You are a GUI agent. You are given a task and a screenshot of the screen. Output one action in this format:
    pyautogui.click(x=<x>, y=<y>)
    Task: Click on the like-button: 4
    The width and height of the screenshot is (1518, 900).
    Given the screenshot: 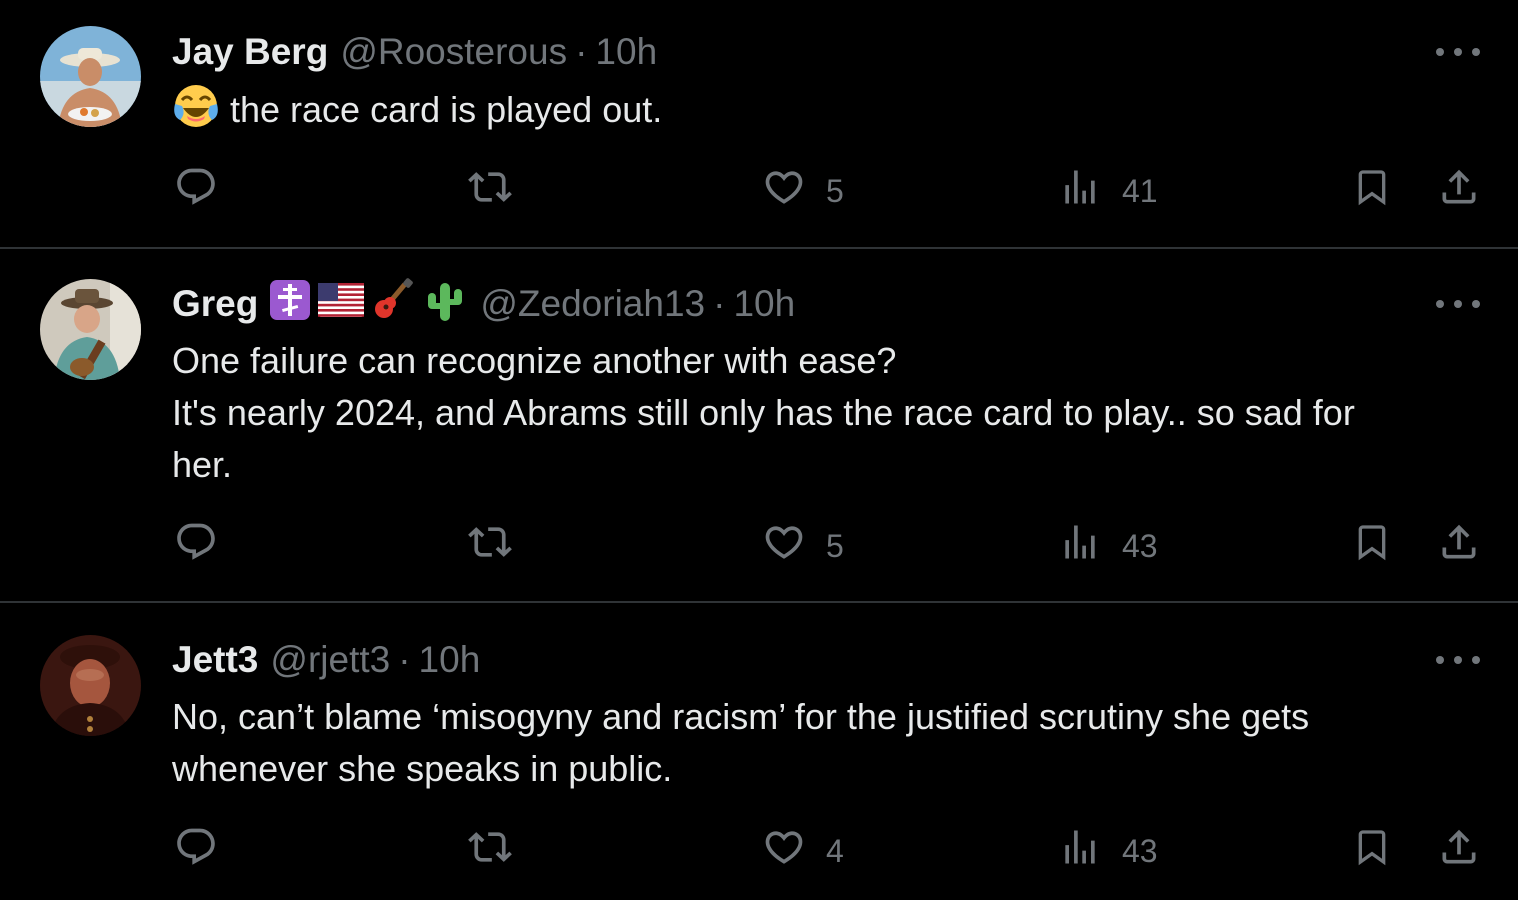 What is the action you would take?
    pyautogui.click(x=803, y=851)
    